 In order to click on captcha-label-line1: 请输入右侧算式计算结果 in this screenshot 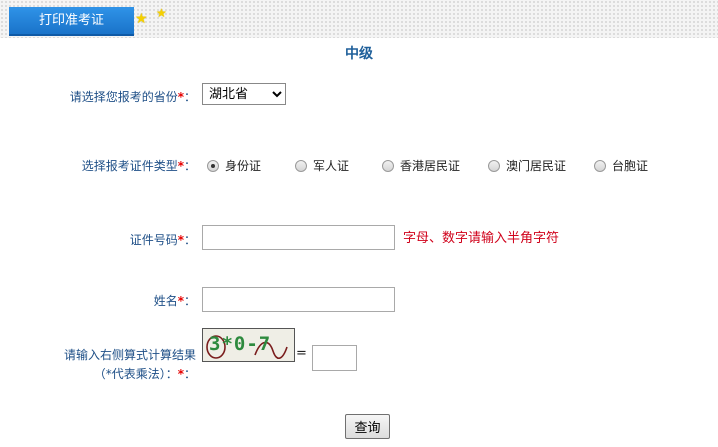, I will do `click(129, 355)`.